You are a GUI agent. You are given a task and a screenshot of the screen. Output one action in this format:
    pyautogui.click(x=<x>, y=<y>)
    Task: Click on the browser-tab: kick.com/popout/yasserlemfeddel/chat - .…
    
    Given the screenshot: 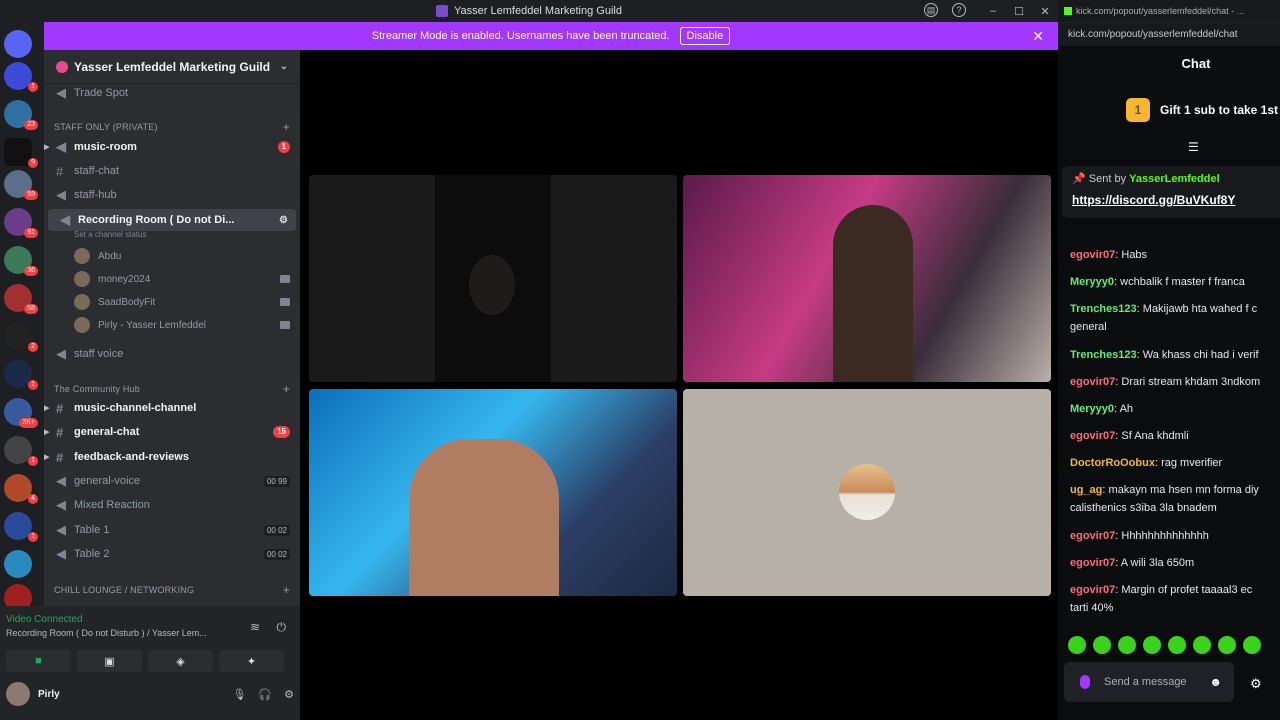 What is the action you would take?
    pyautogui.click(x=1169, y=11)
    